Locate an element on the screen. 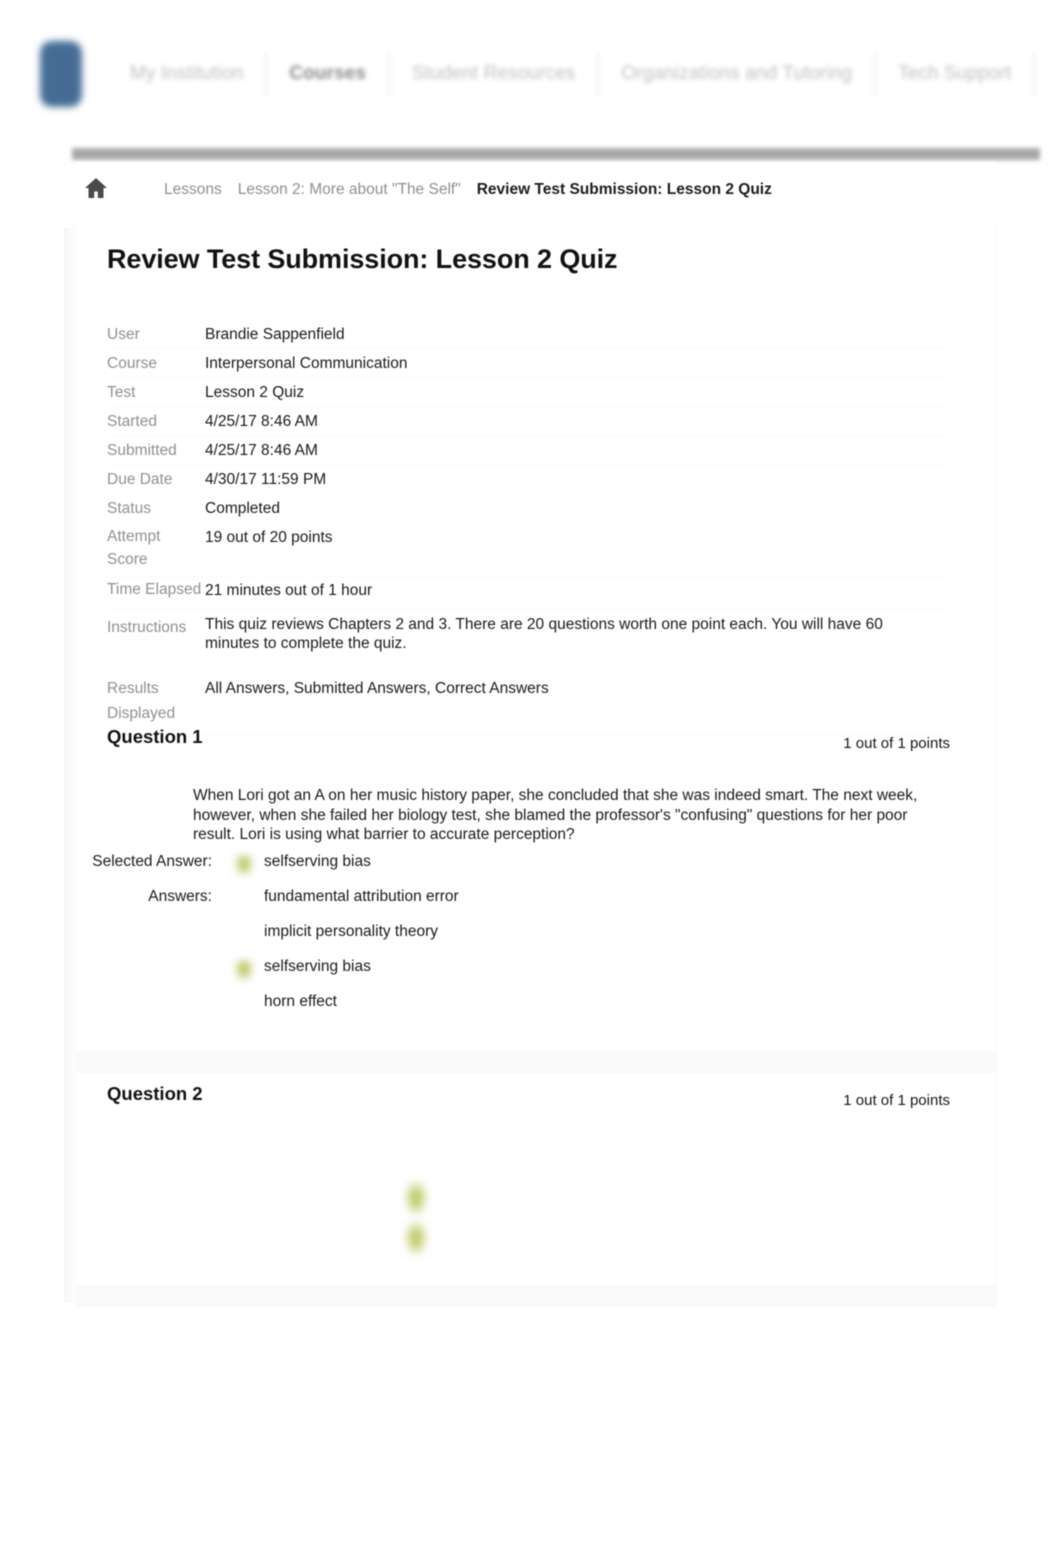  answer-option-text: implicit personality theory is located at coordinates (351, 931).